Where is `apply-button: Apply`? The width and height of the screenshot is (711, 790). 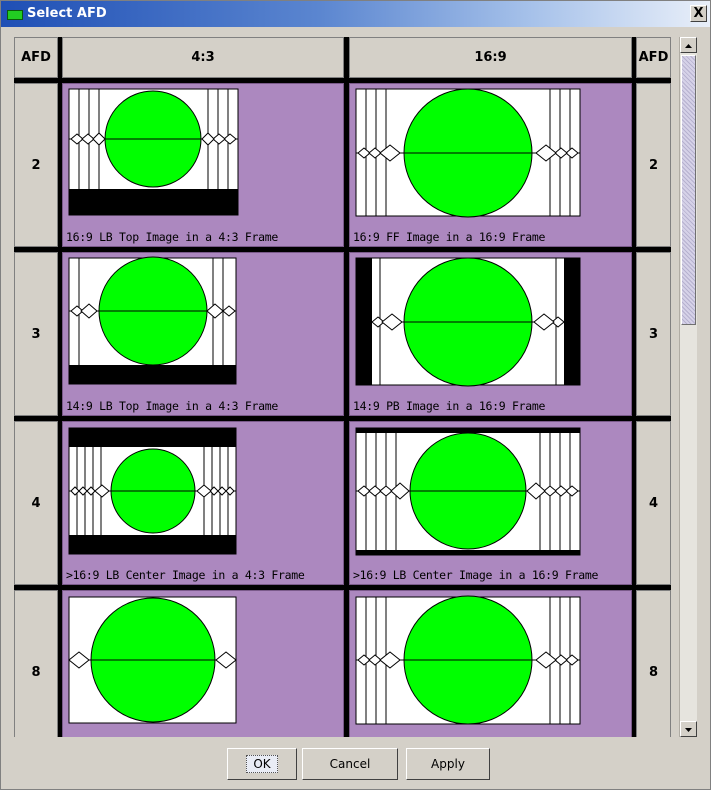
apply-button: Apply is located at coordinates (448, 764).